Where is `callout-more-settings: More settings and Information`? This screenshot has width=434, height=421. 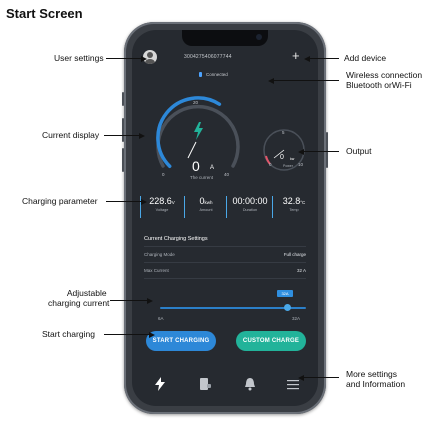 callout-more-settings: More settings and Information is located at coordinates (375, 379).